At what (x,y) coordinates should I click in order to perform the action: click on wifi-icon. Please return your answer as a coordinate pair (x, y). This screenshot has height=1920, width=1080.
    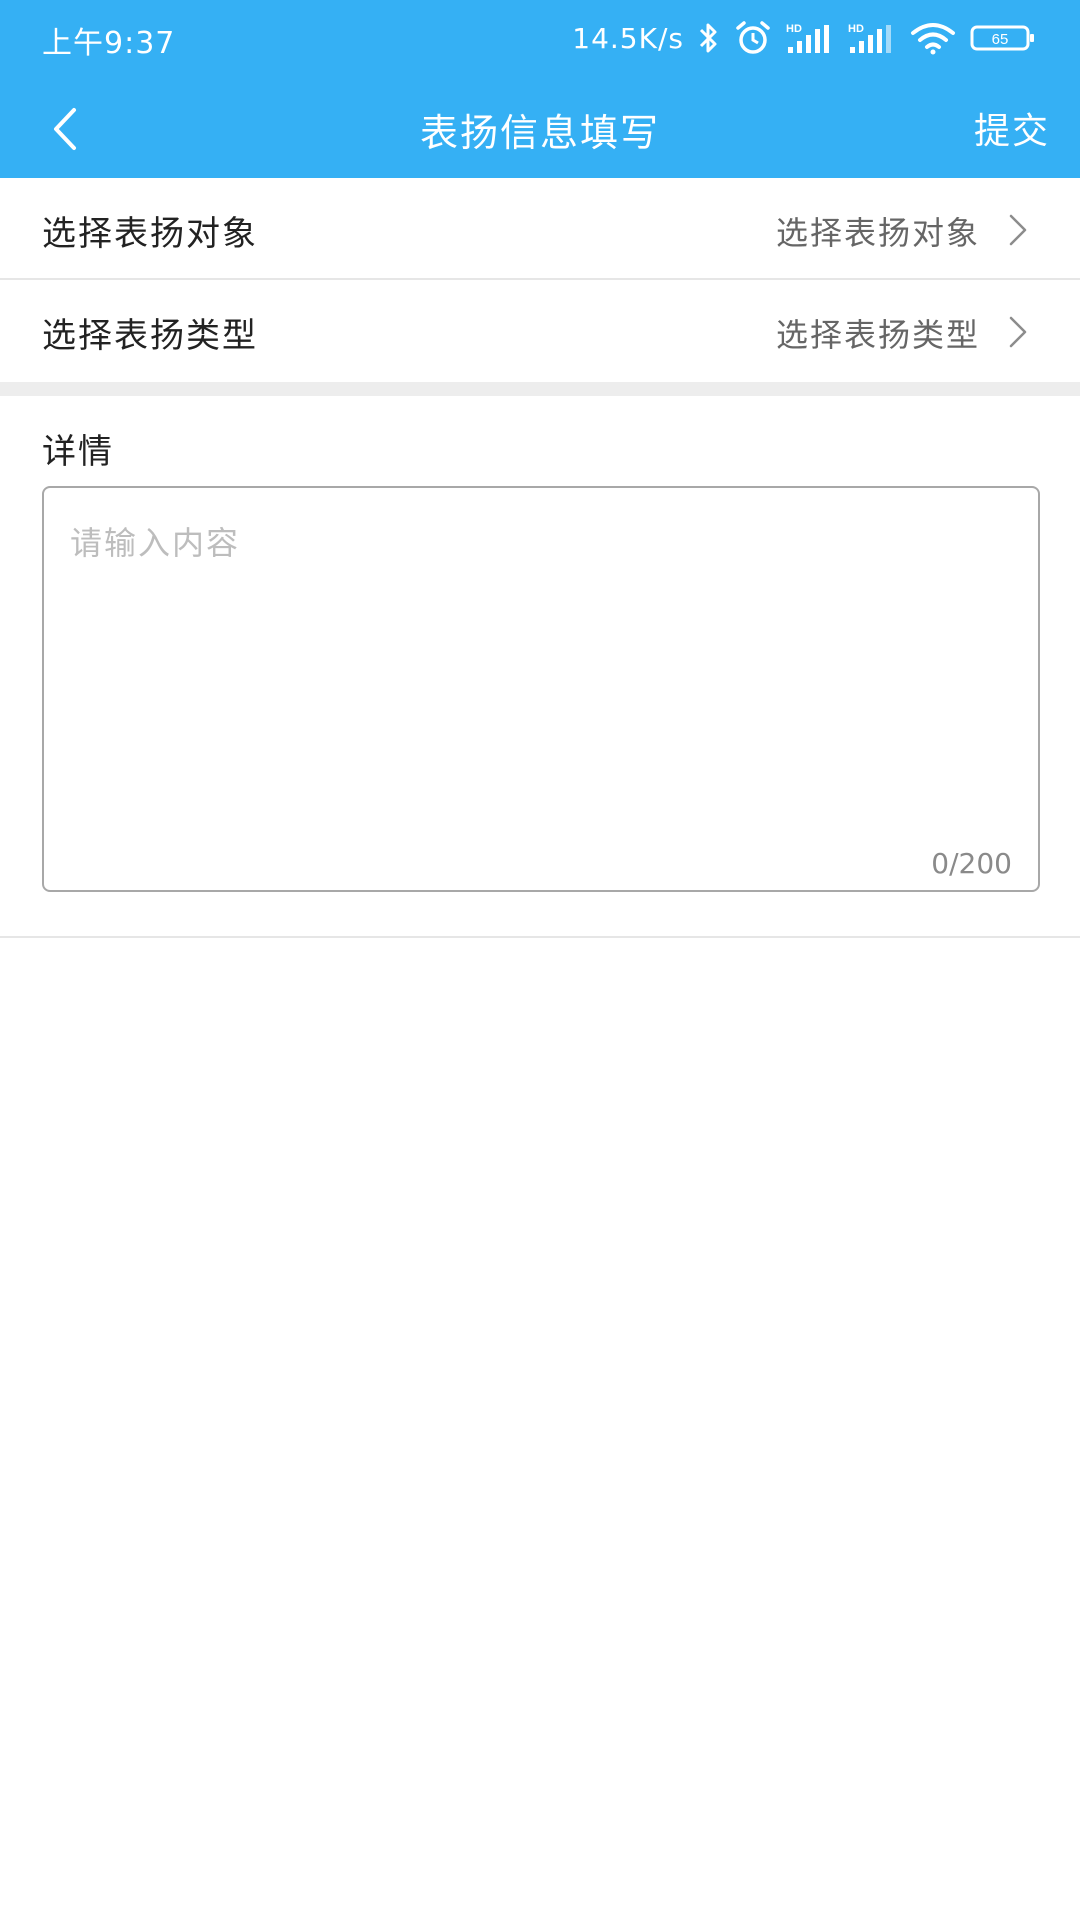
    Looking at the image, I should click on (933, 38).